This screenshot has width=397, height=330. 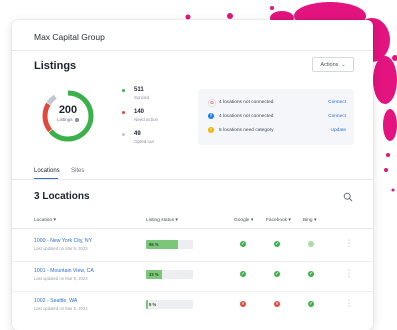 I want to click on column-google-label: Google, so click(x=242, y=220).